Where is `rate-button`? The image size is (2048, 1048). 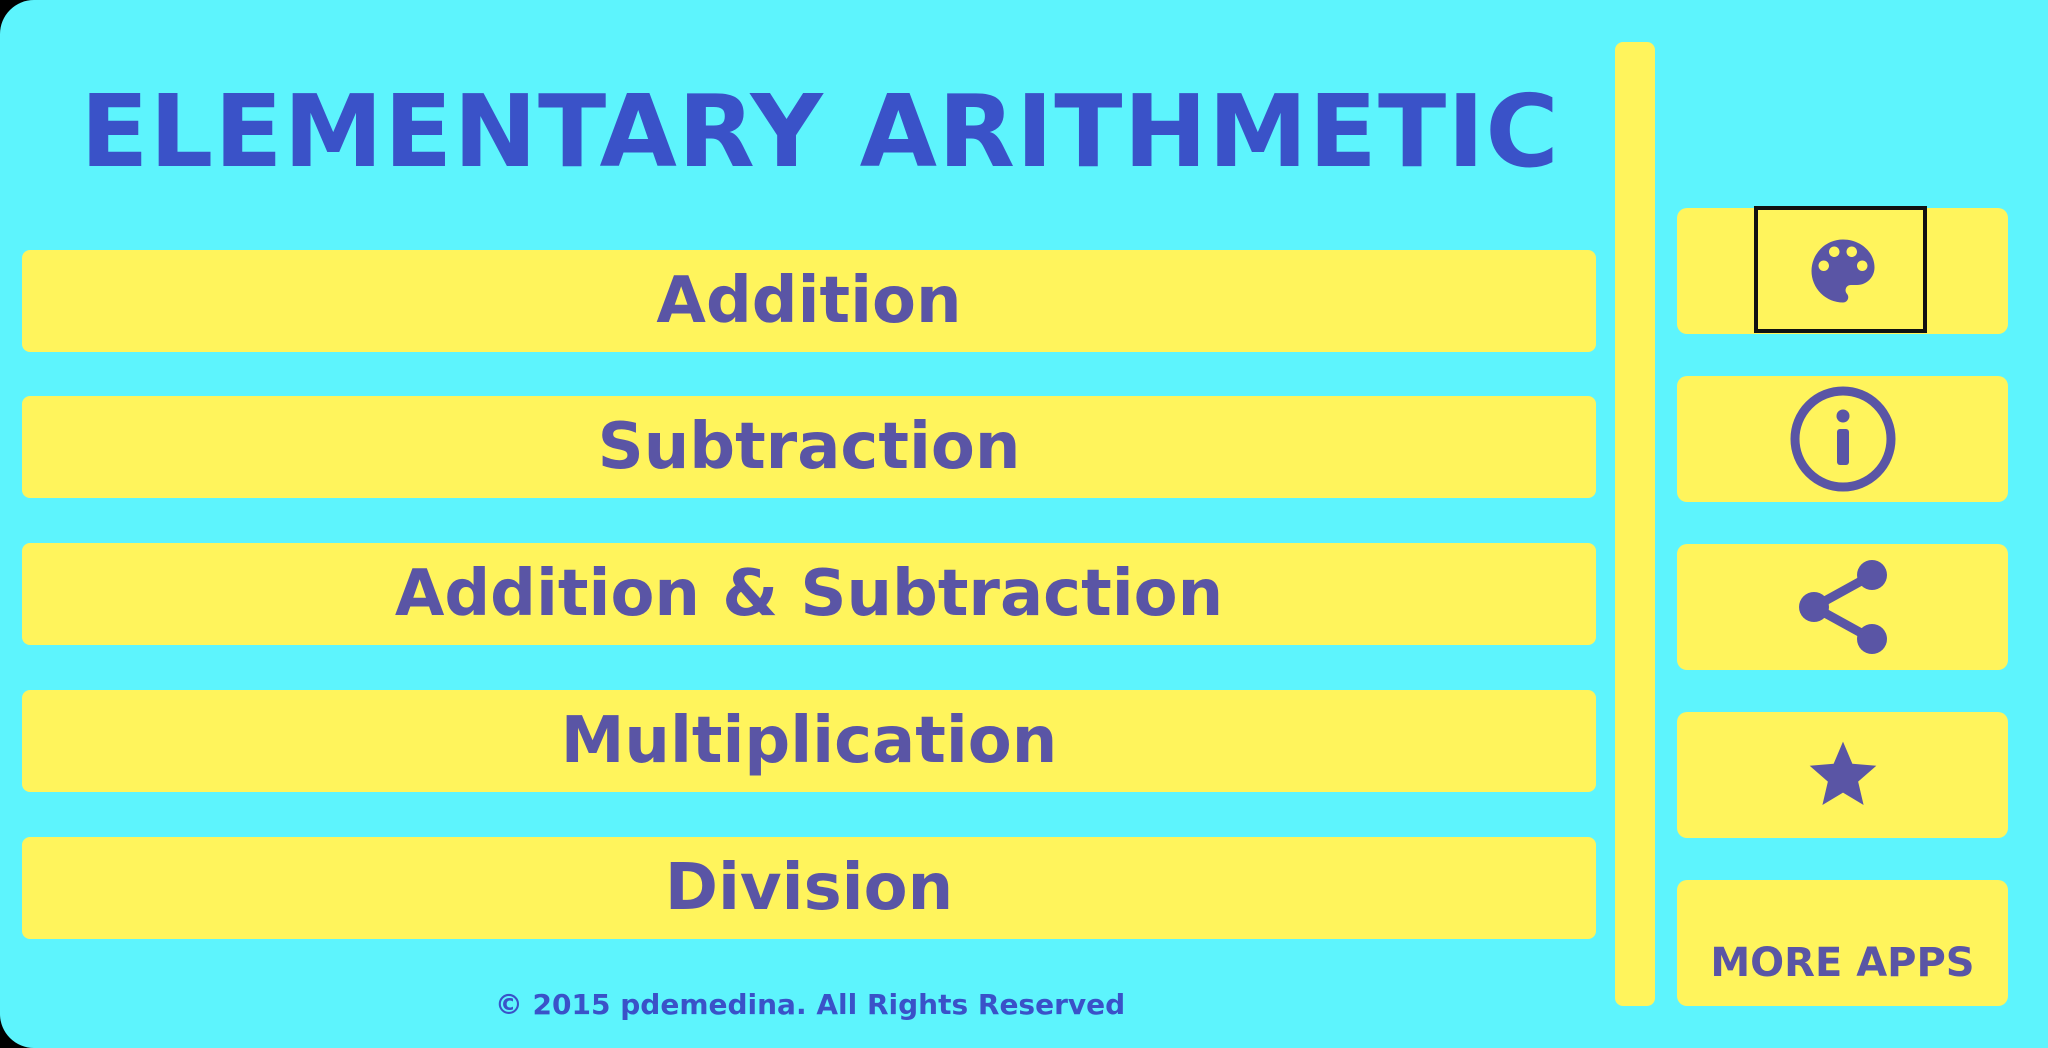 rate-button is located at coordinates (1842, 775).